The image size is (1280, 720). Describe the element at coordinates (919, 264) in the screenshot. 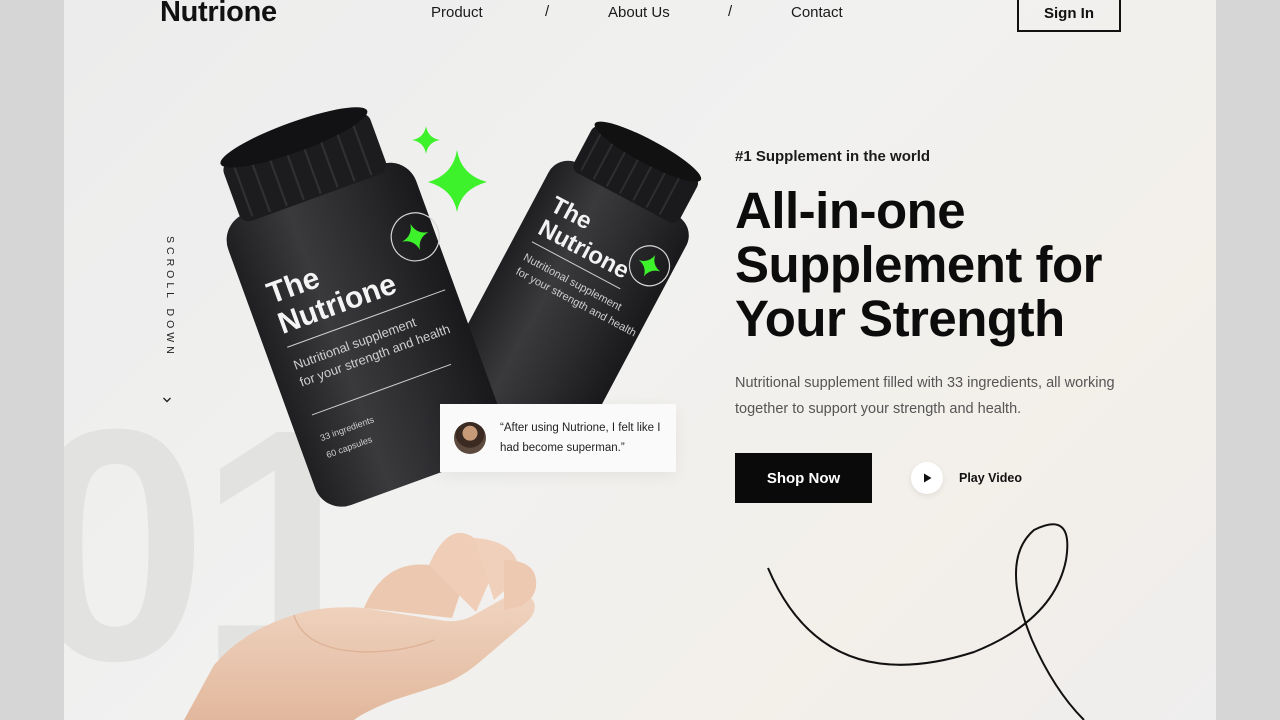

I see `headline-line: Supplement for` at that location.